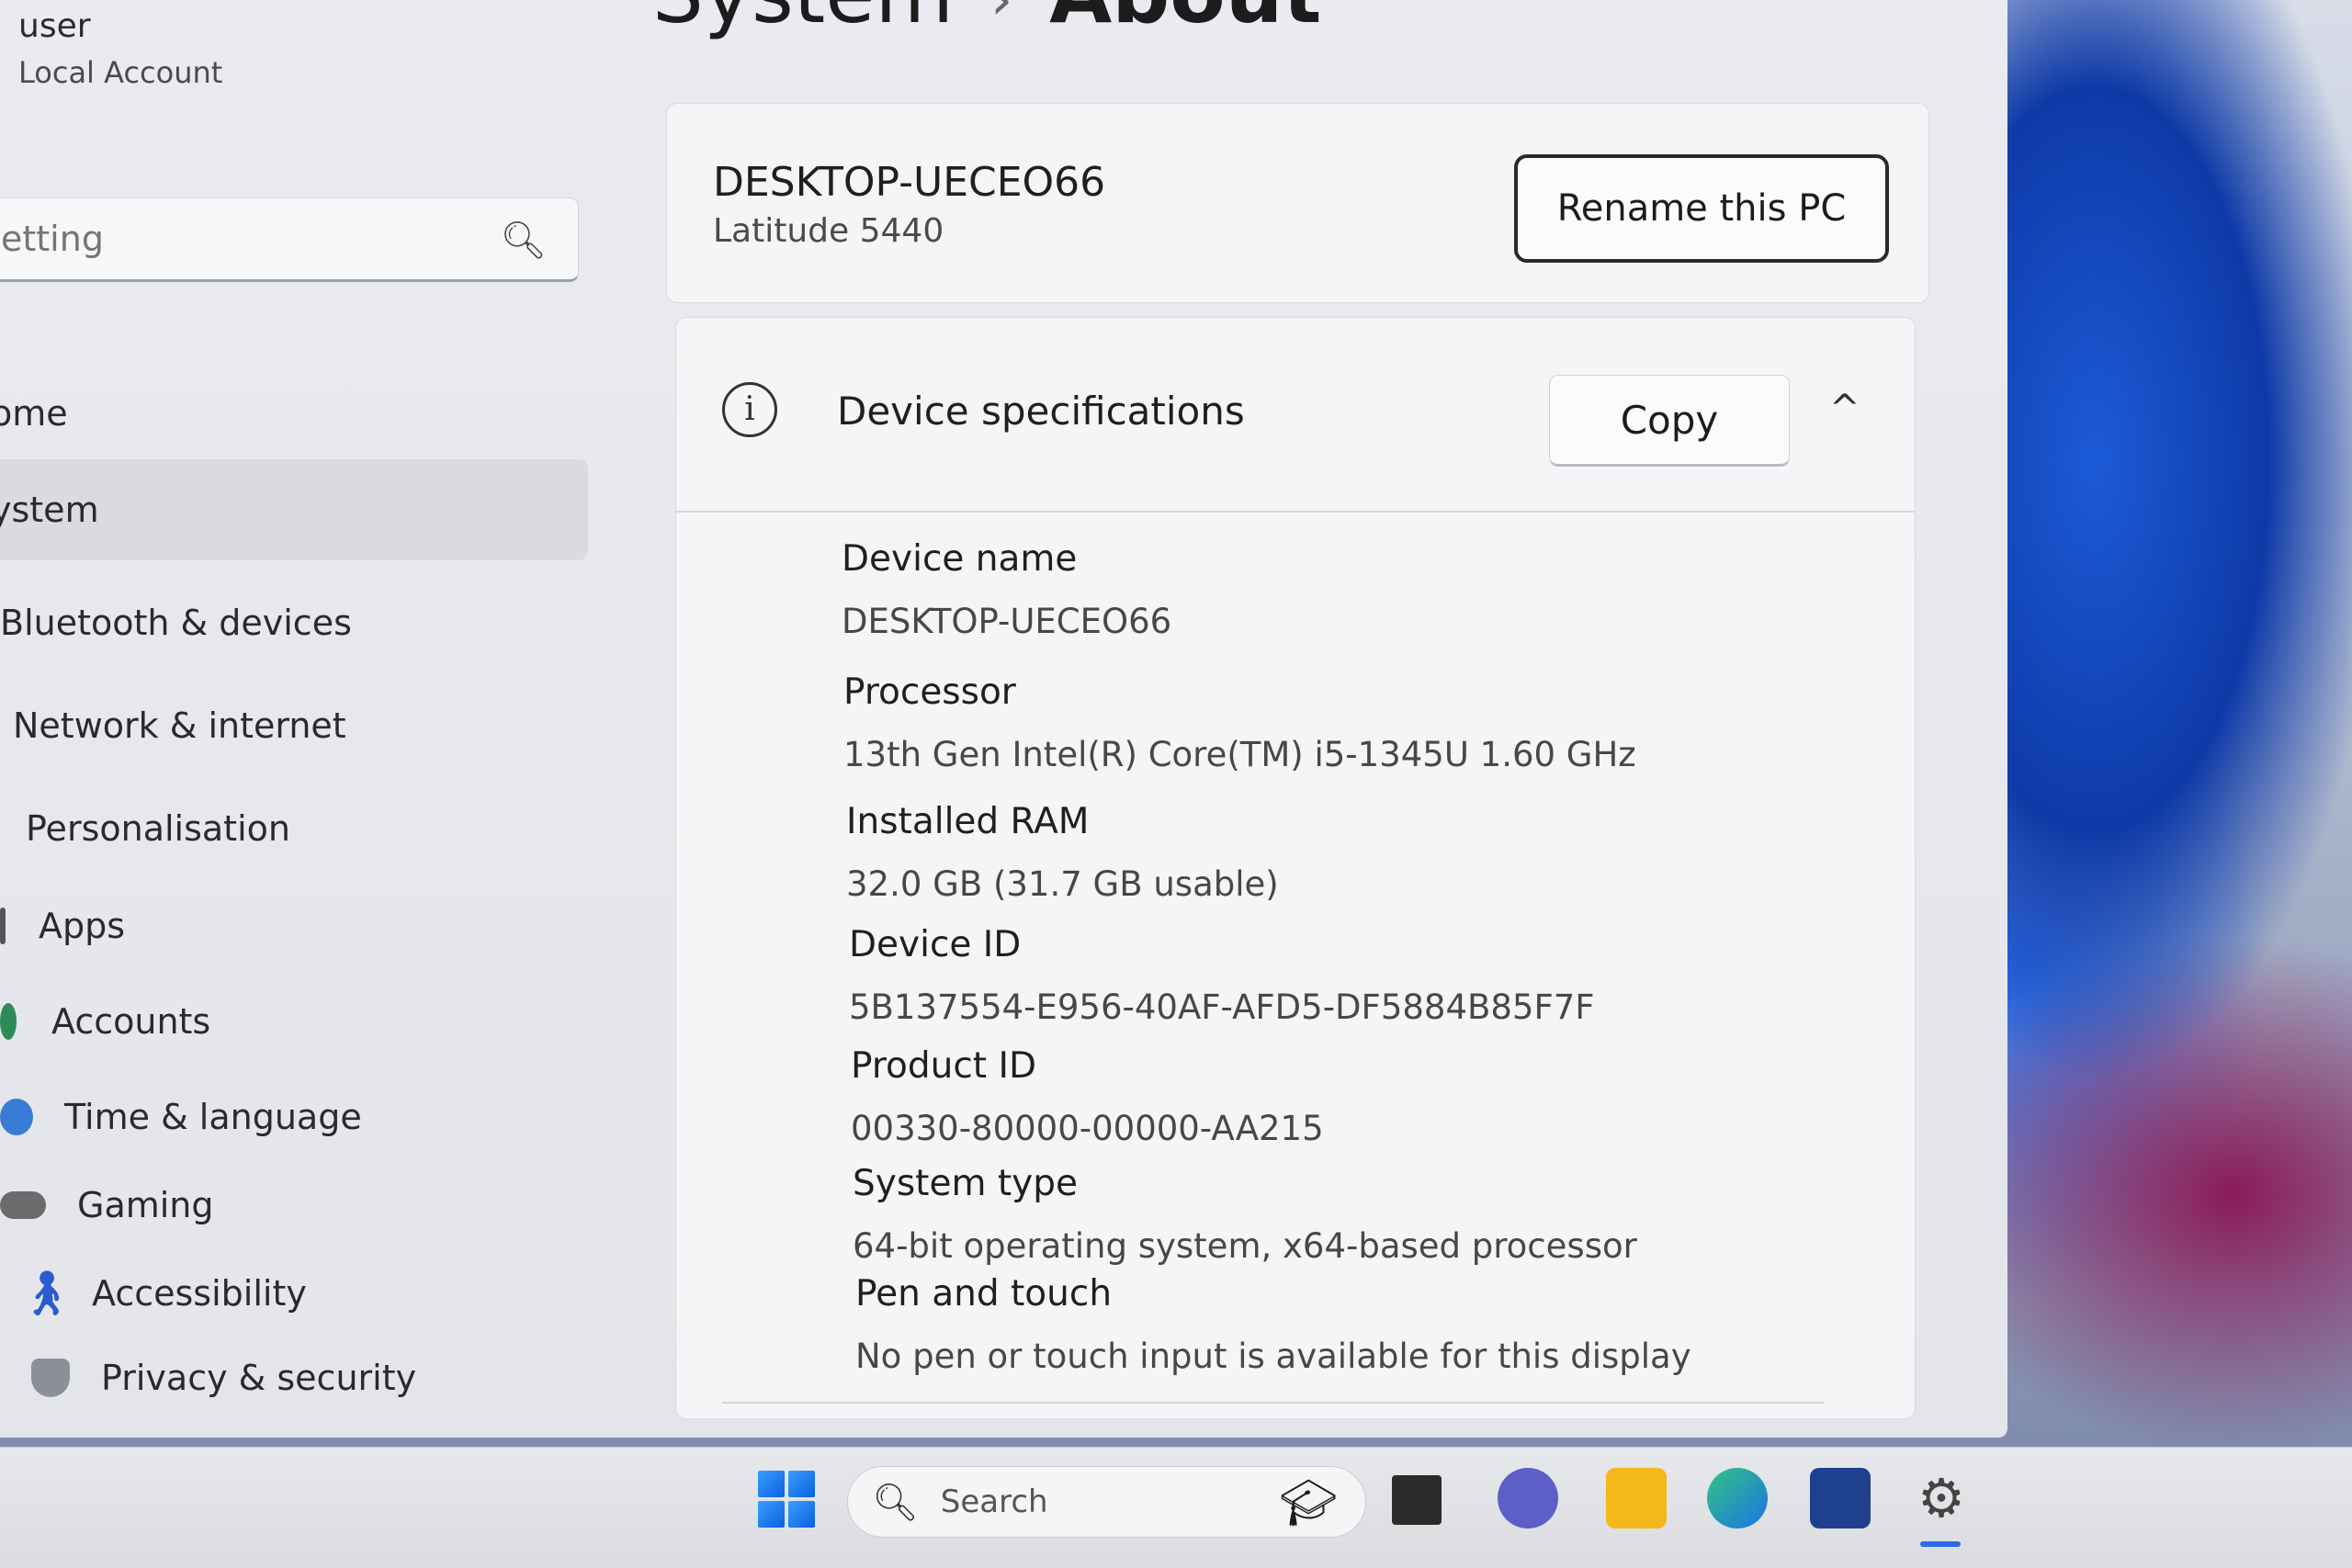  Describe the element at coordinates (1417, 1500) in the screenshot. I see `task-view-icon` at that location.